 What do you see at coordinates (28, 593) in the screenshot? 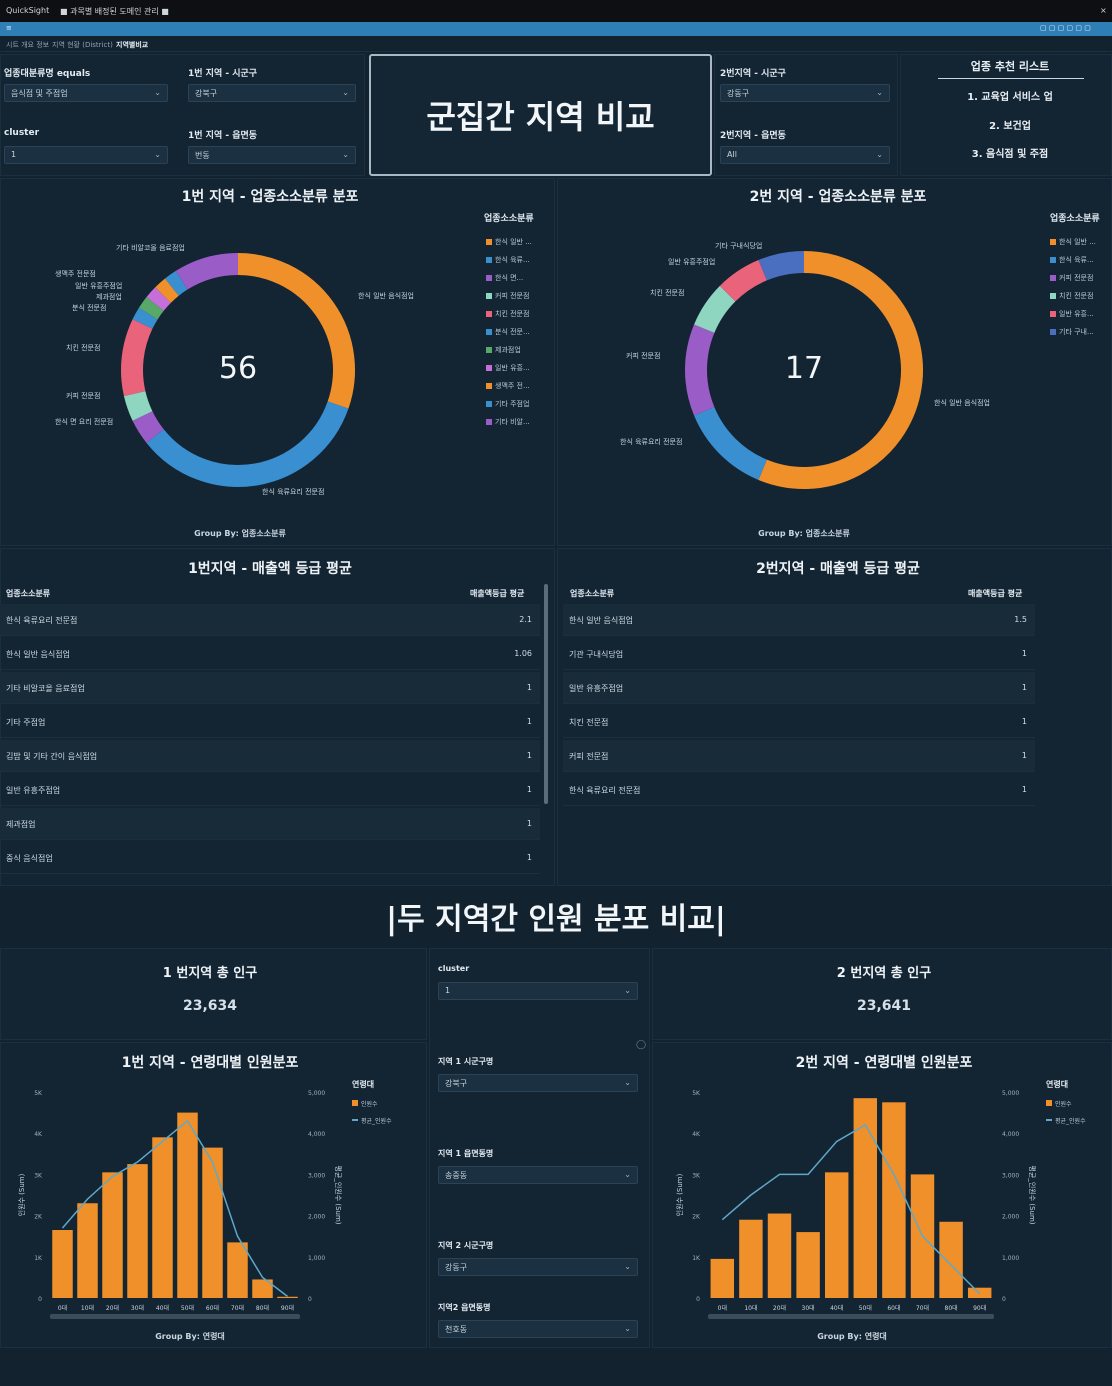
I see `table1-col-header: 업종소소분류` at bounding box center [28, 593].